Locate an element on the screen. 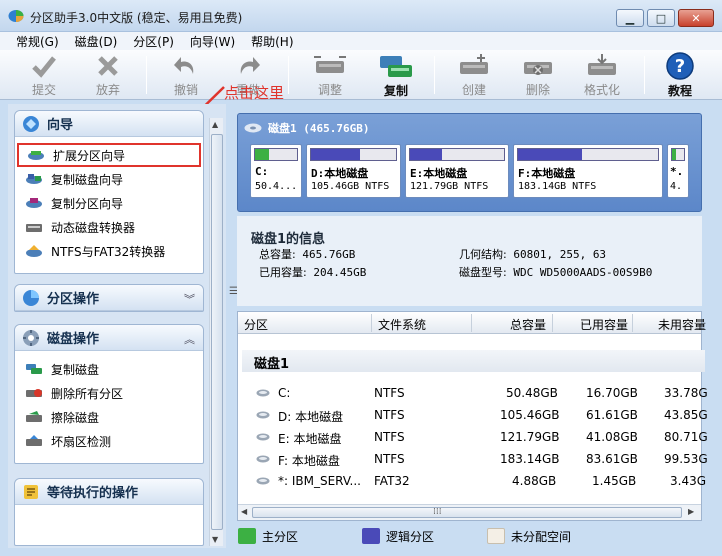  delete-all-partitions-item: 删除所有分区 is located at coordinates (109, 393).